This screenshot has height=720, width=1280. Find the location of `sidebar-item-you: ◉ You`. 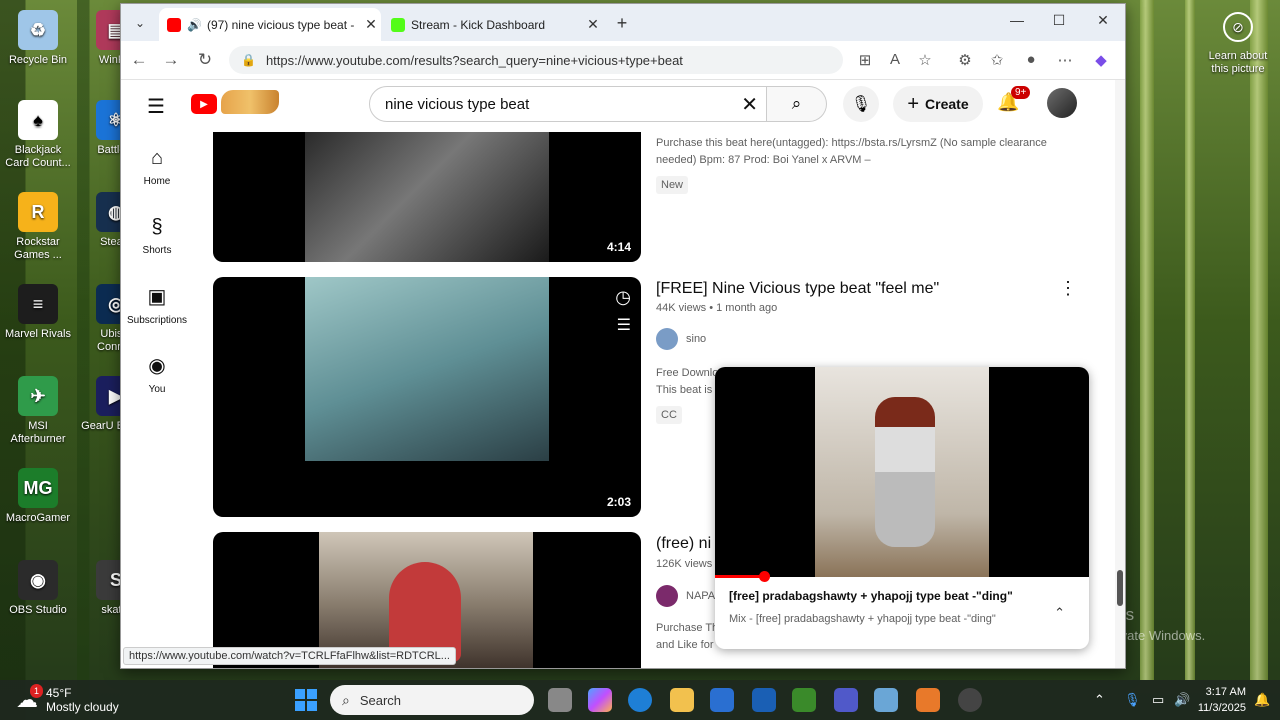

sidebar-item-you: ◉ You is located at coordinates (157, 373).